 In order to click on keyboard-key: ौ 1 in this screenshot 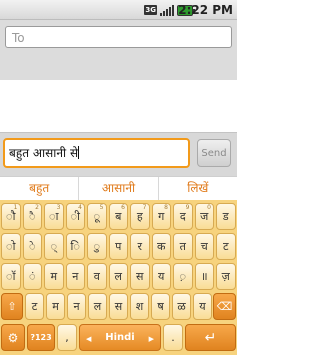, I will do `click(11, 216)`.